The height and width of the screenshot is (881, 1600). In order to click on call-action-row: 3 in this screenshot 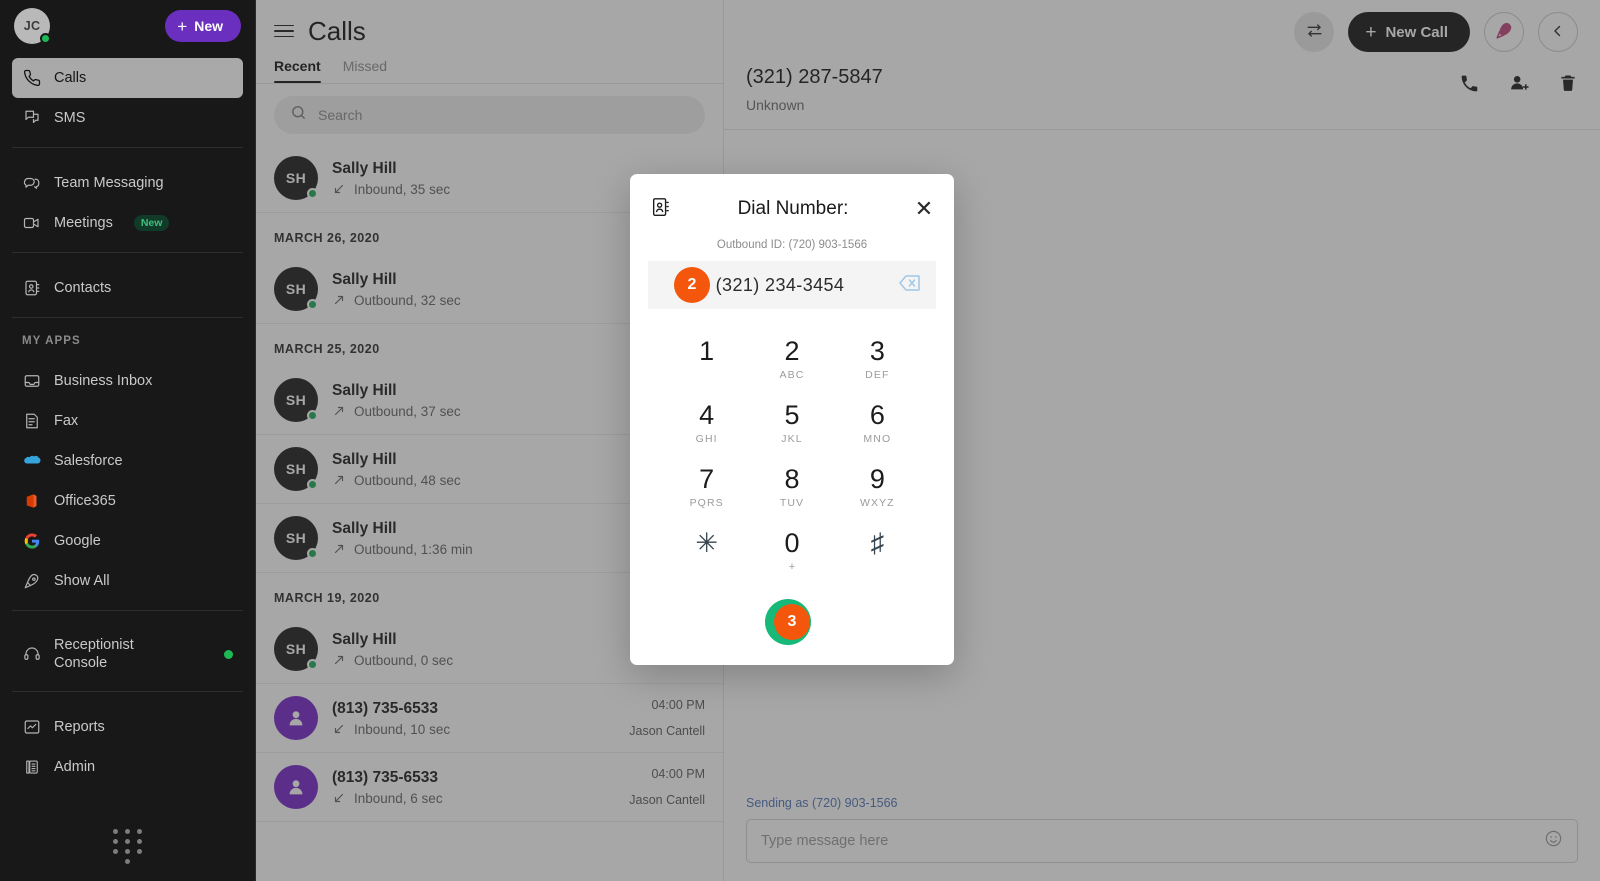, I will do `click(792, 622)`.